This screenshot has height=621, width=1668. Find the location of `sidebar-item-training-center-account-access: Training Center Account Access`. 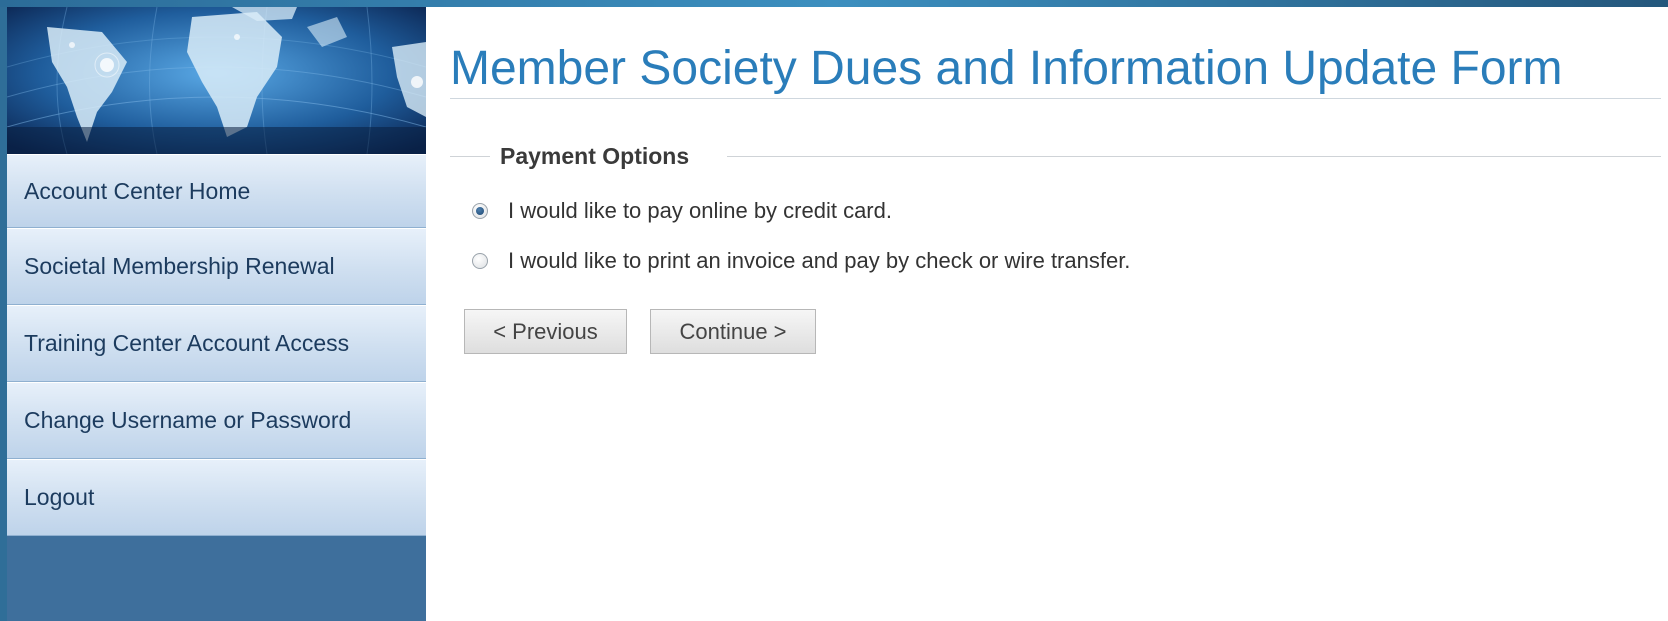

sidebar-item-training-center-account-access: Training Center Account Access is located at coordinates (216, 343).